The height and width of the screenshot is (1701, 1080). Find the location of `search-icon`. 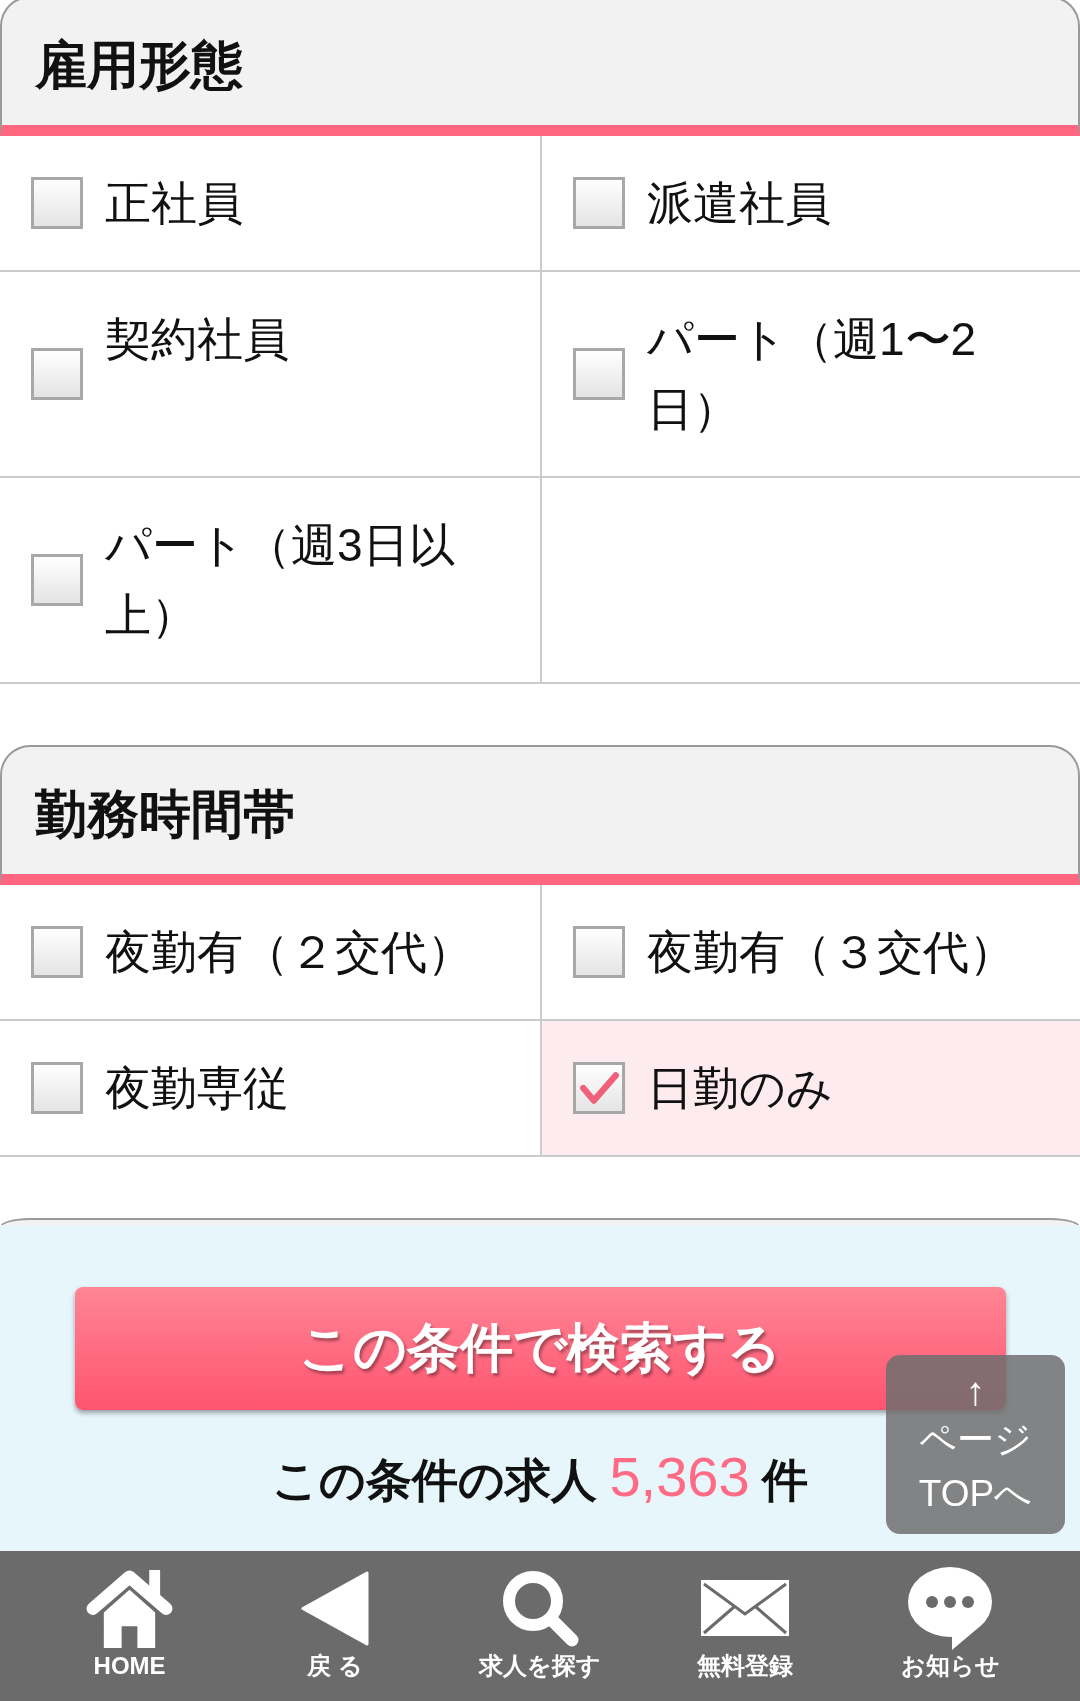

search-icon is located at coordinates (540, 1608).